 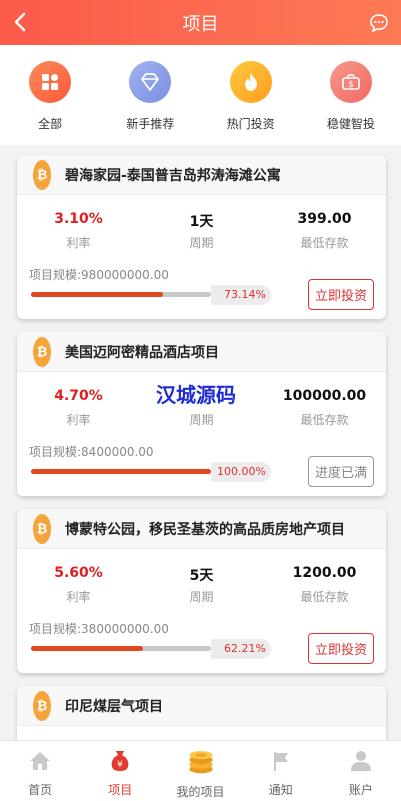 I want to click on period-stat: 1天 周期, so click(x=201, y=231).